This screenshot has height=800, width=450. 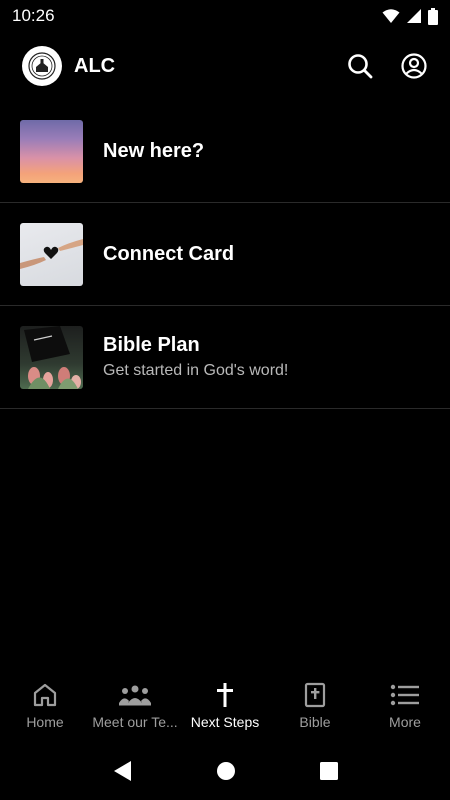 What do you see at coordinates (315, 695) in the screenshot?
I see `bible-icon` at bounding box center [315, 695].